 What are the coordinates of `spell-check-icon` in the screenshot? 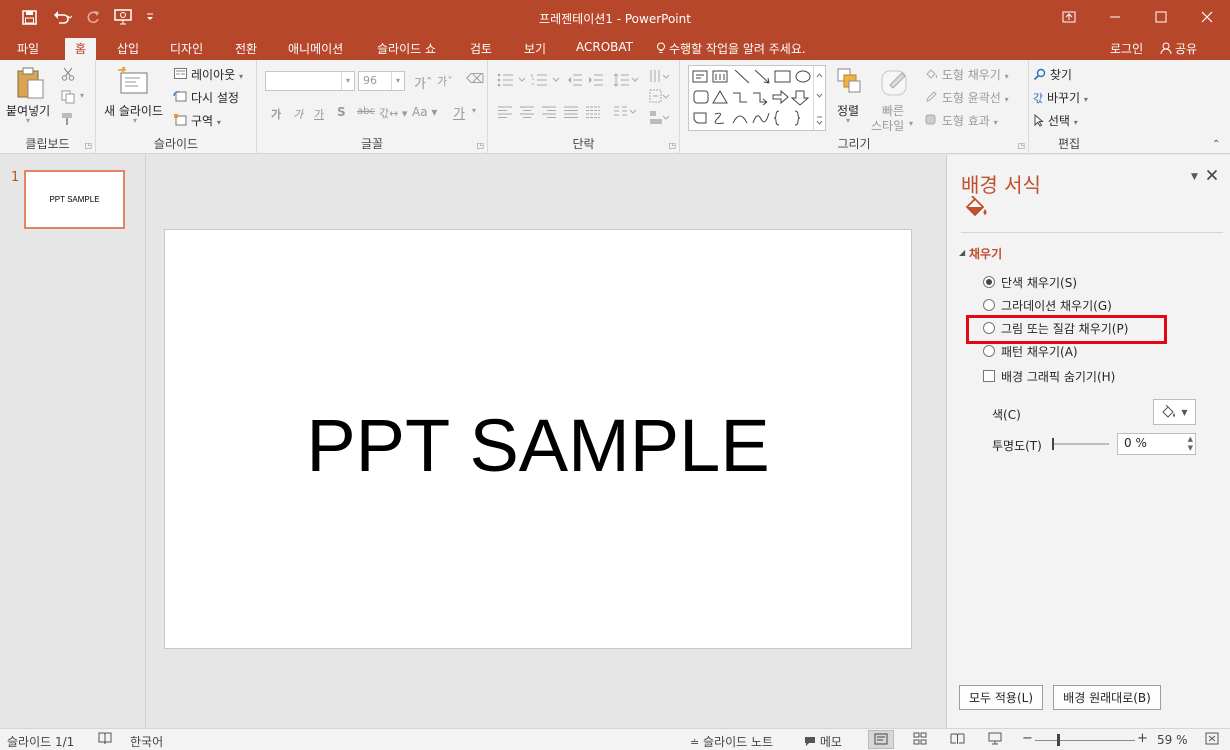 It's located at (105, 740).